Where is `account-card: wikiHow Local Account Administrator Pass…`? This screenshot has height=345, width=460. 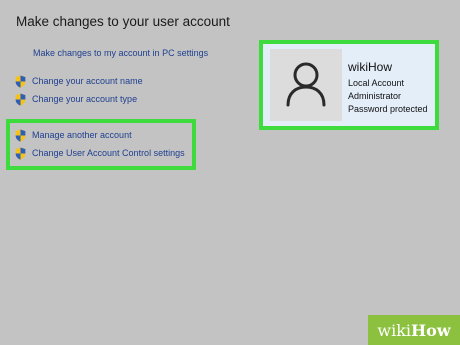
account-card: wikiHow Local Account Administrator Pass… is located at coordinates (349, 85).